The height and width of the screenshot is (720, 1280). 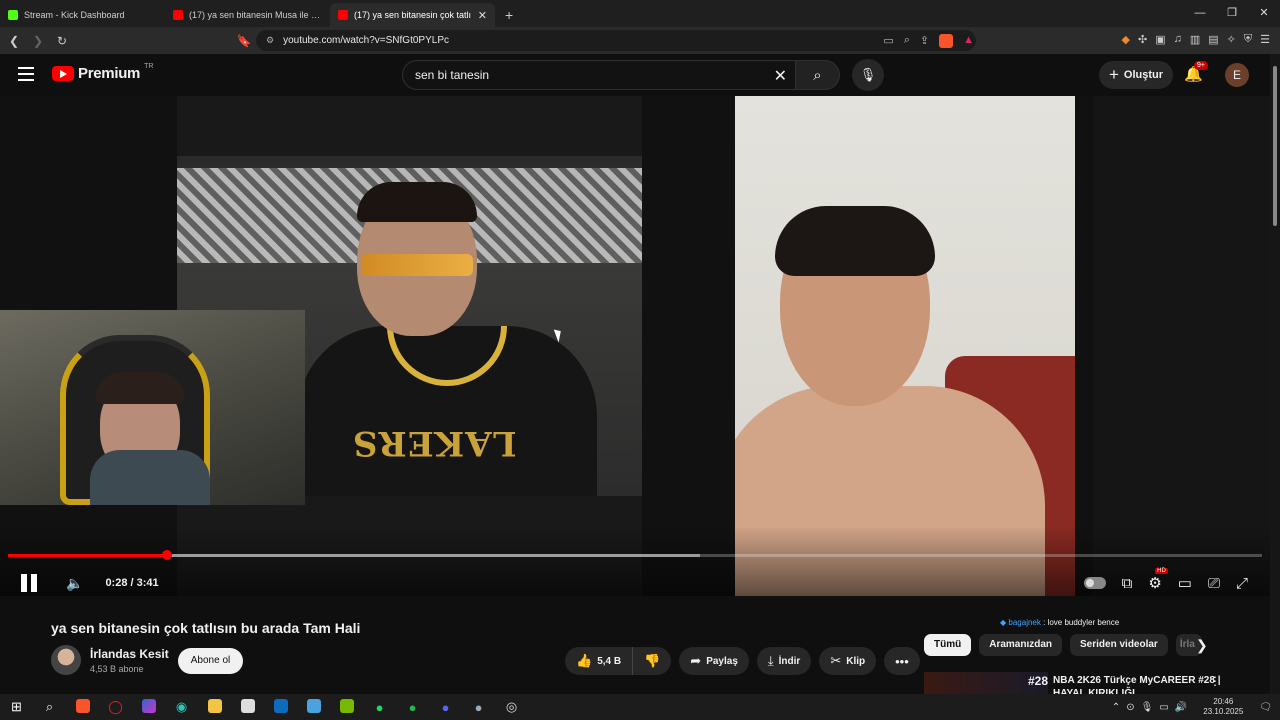 What do you see at coordinates (1231, 39) in the screenshot?
I see `leo-icon: ✧` at bounding box center [1231, 39].